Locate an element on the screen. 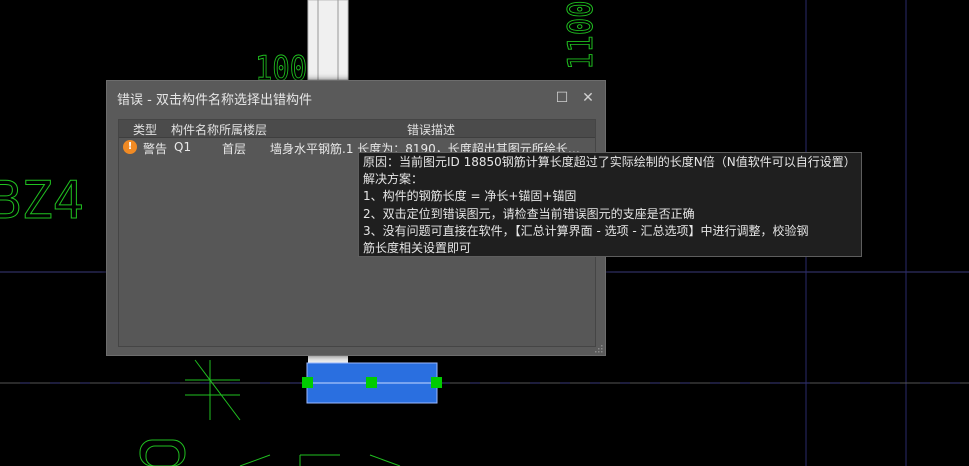  component-label: BZ4 is located at coordinates (42, 201).